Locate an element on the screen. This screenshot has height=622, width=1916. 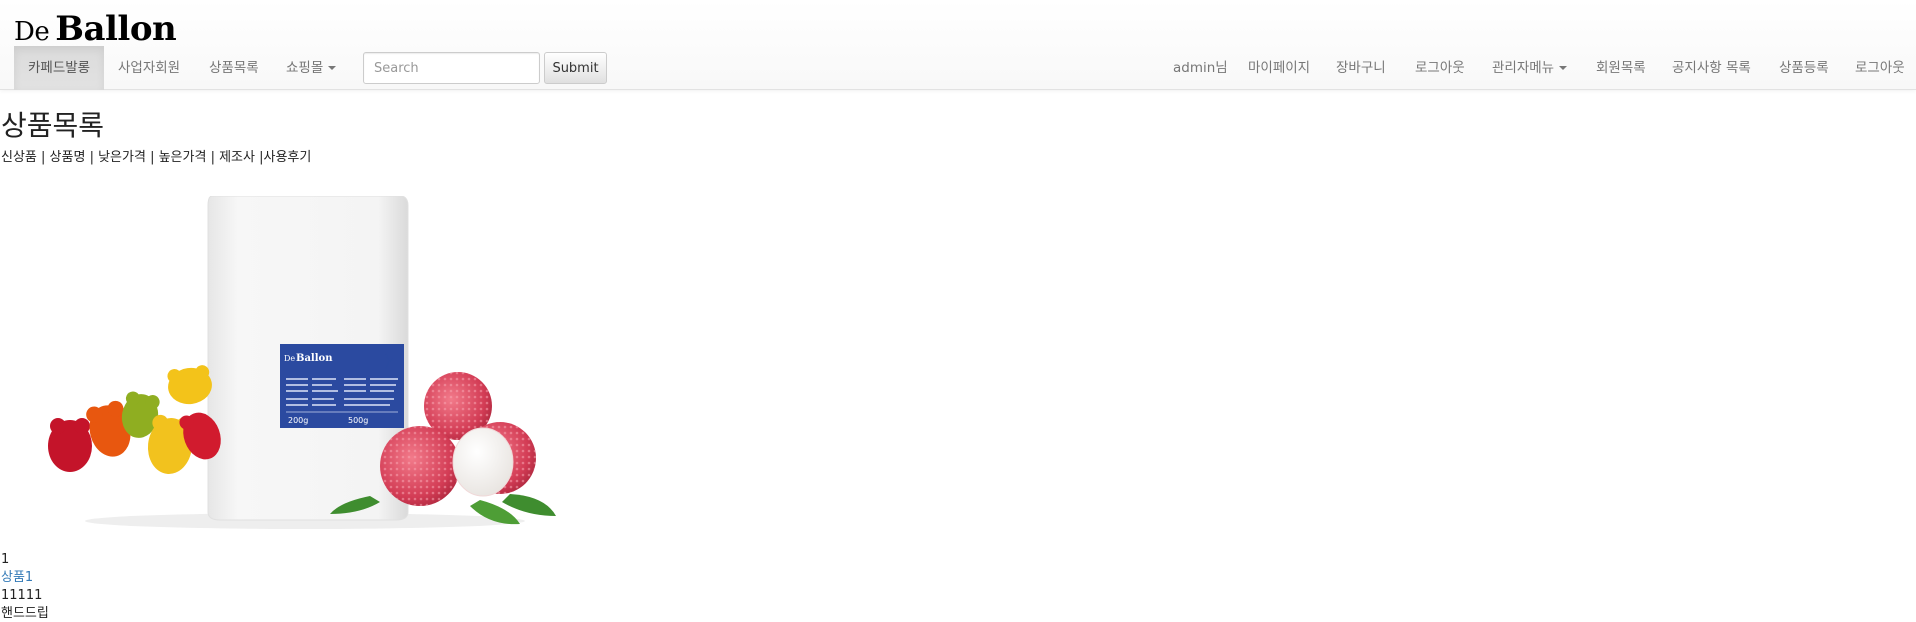
nav-dropdown-admin-label: 관리자메뉴 is located at coordinates (1523, 68).